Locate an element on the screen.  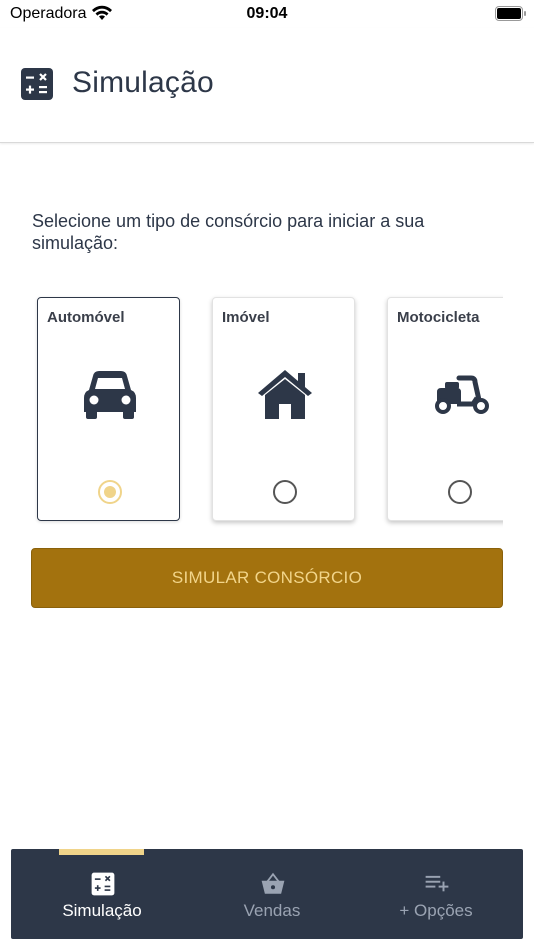
clock: 09:04 is located at coordinates (267, 13).